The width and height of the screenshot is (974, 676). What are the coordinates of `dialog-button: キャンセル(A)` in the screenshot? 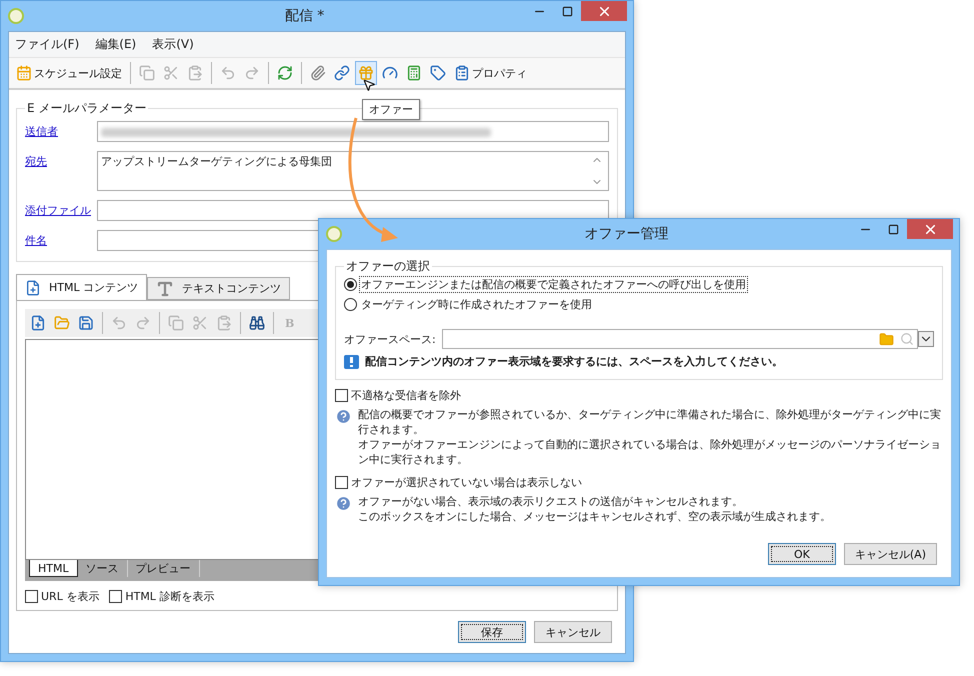 It's located at (890, 554).